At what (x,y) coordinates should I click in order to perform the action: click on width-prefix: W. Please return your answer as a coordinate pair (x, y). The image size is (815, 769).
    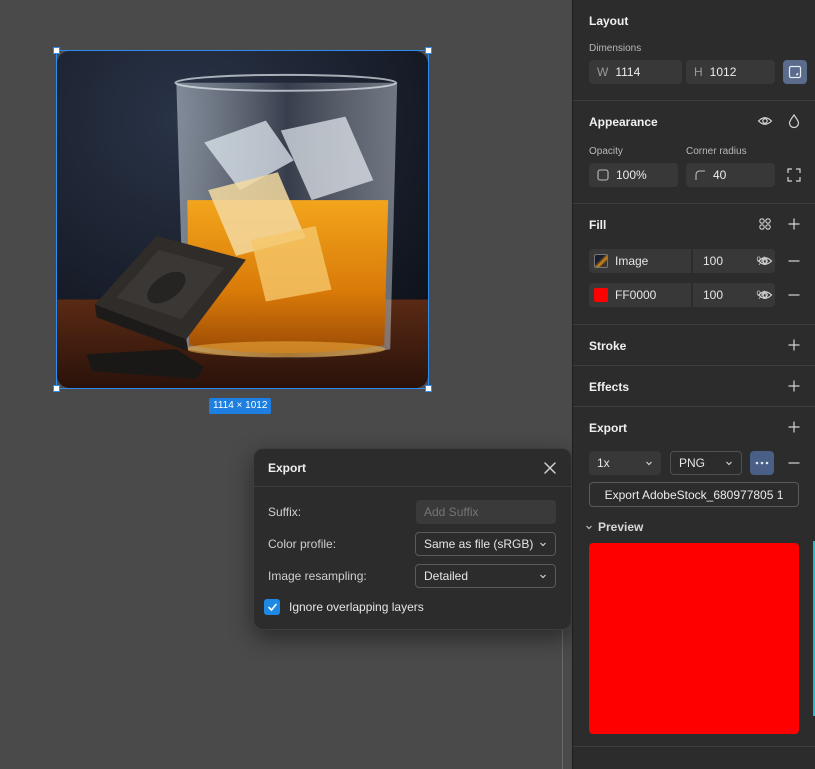
    Looking at the image, I should click on (603, 72).